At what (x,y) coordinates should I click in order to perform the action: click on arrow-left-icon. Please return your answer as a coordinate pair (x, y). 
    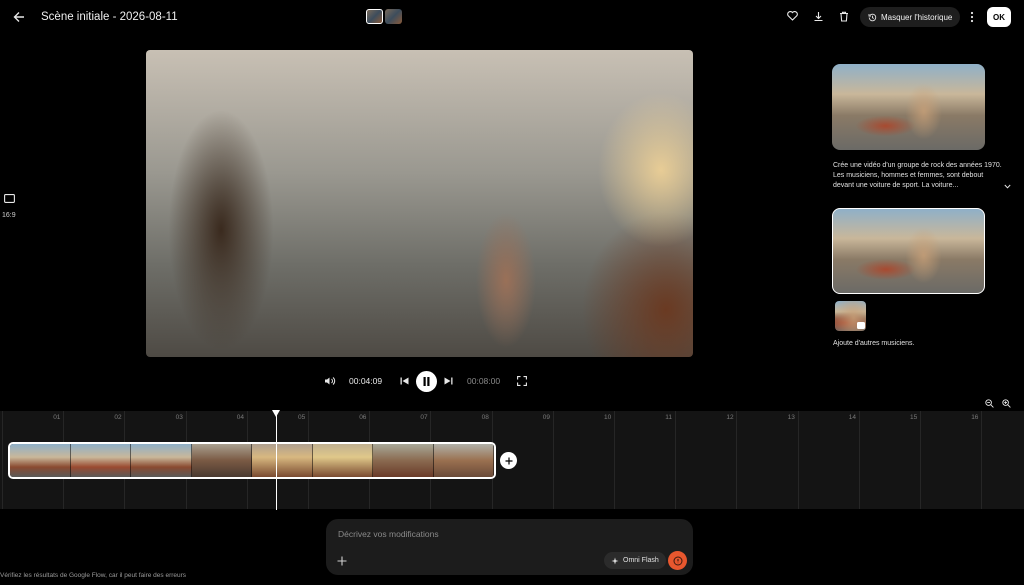
    Looking at the image, I should click on (18, 17).